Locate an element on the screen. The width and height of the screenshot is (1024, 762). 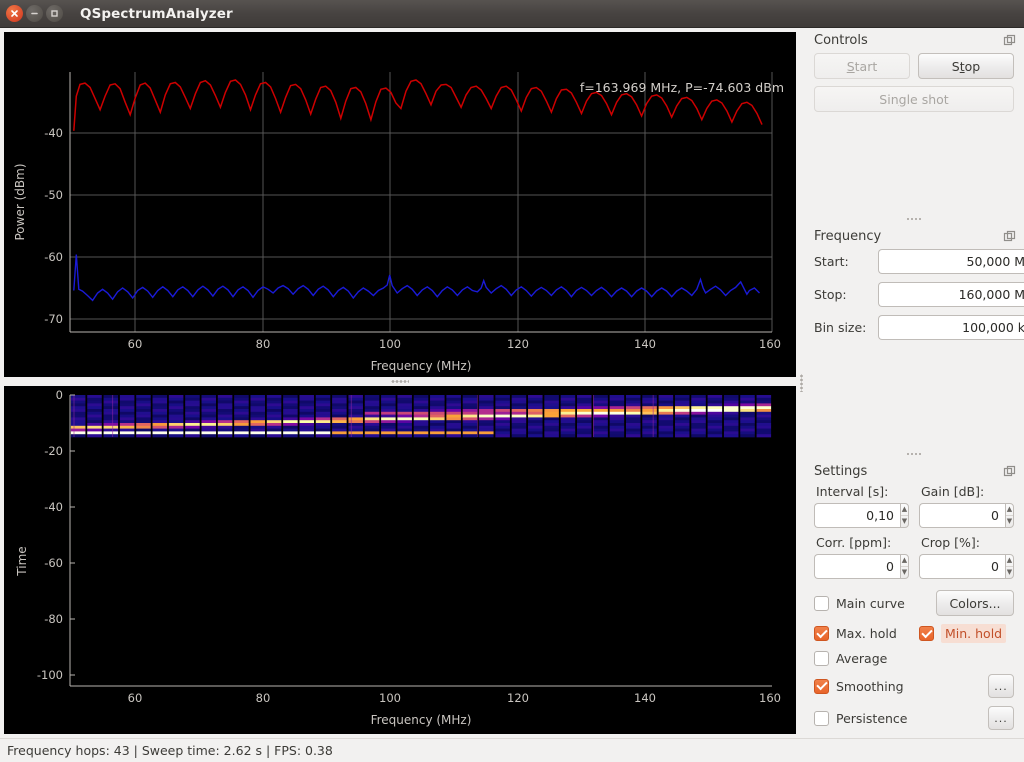
interval-input is located at coordinates (857, 515).